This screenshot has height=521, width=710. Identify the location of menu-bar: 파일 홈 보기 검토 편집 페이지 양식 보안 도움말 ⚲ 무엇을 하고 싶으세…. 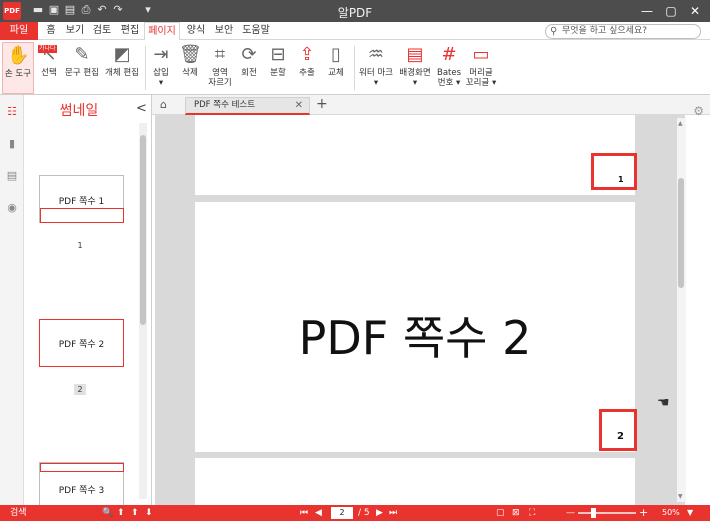
(355, 31).